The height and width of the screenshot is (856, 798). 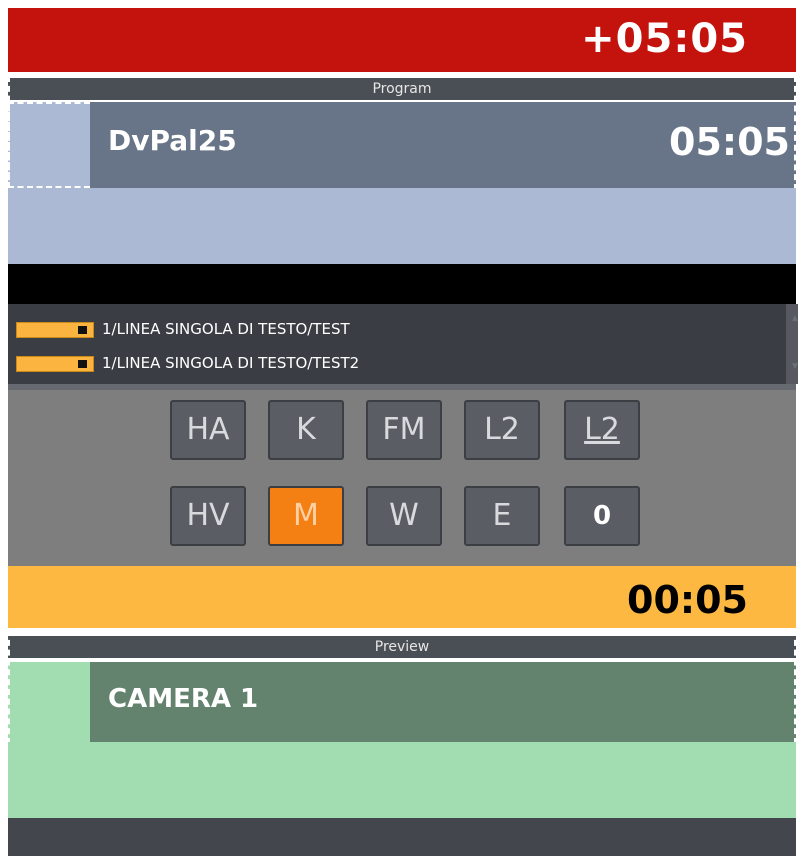 What do you see at coordinates (306, 430) in the screenshot?
I see `k-button: K` at bounding box center [306, 430].